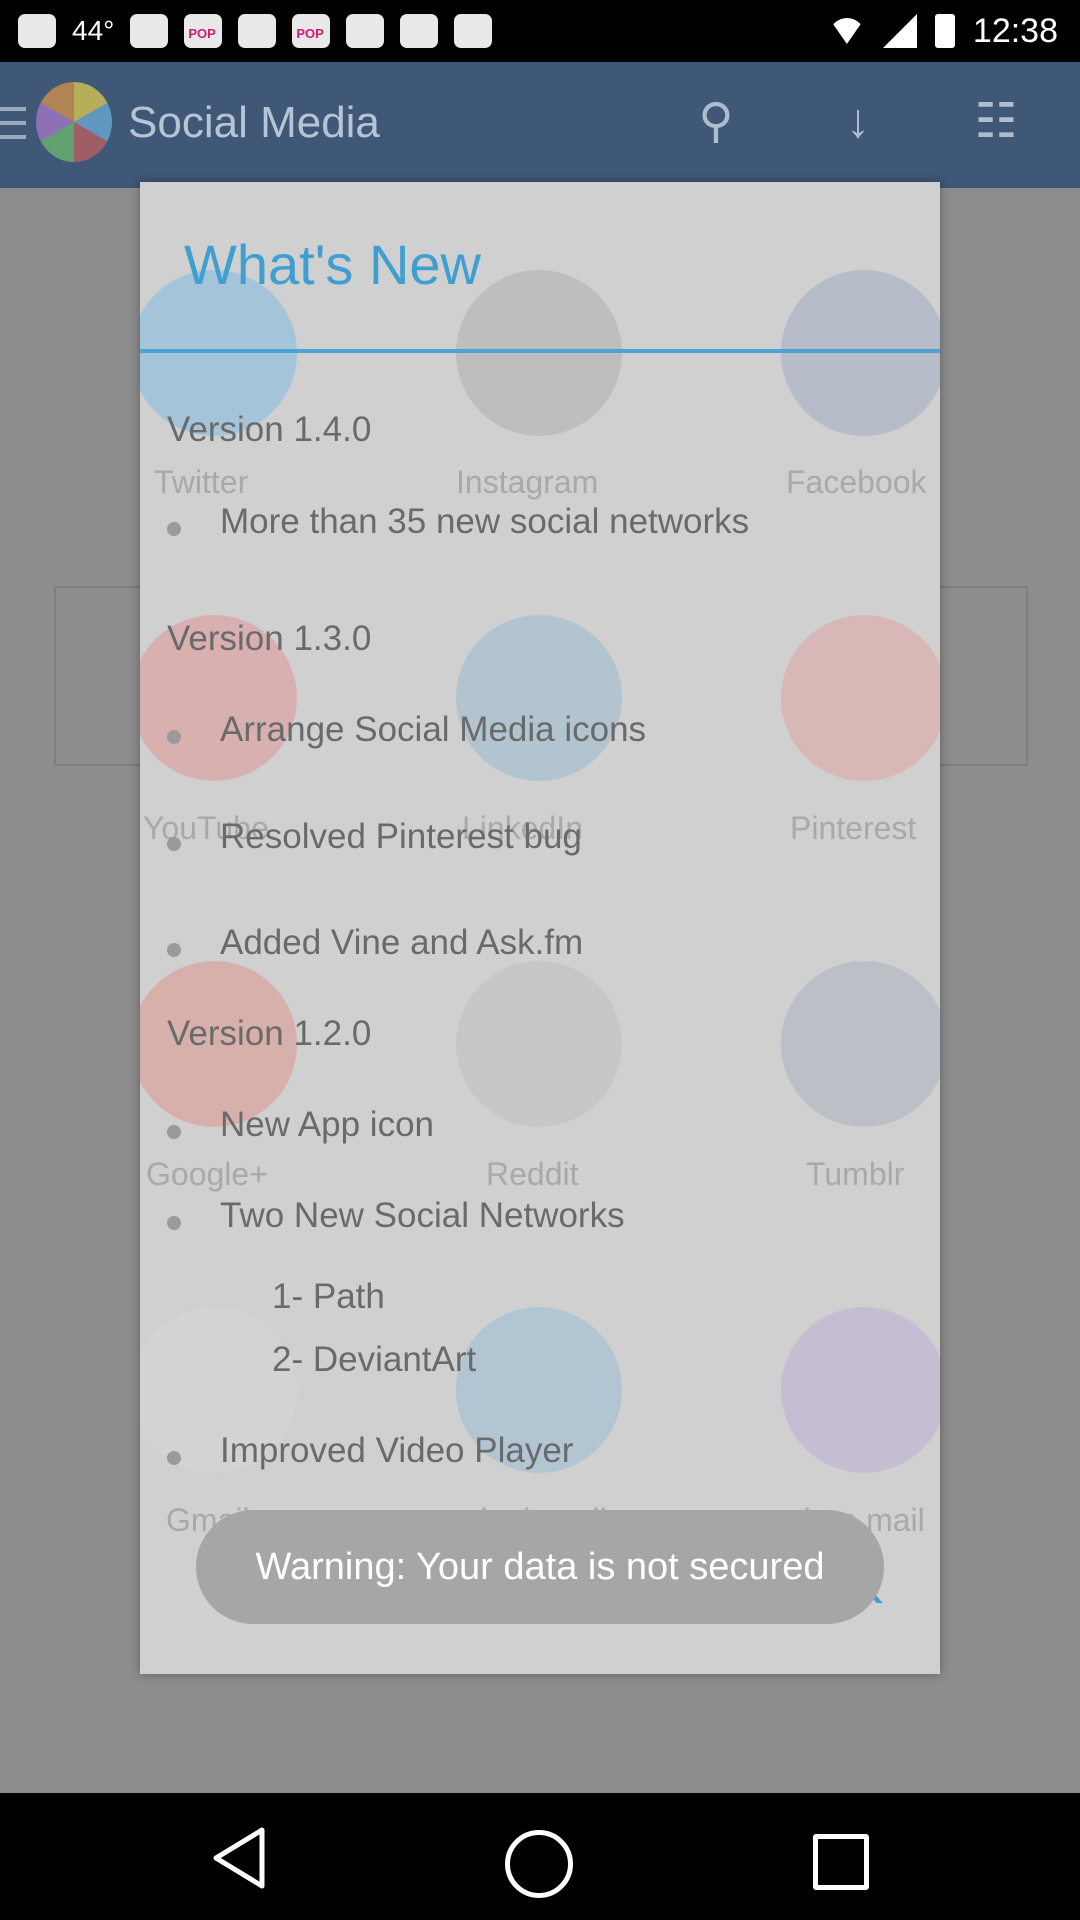 The image size is (1080, 1920). What do you see at coordinates (716, 122) in the screenshot?
I see `search-icon: ⚲` at bounding box center [716, 122].